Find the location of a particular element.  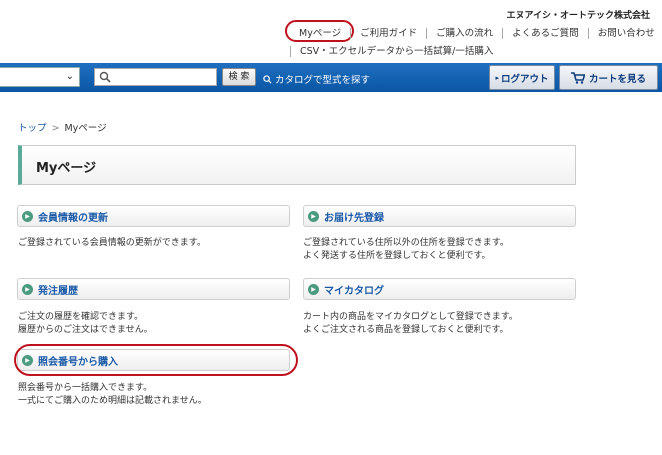

card-description: 照会番号から一括購入できます。 一式にてご購入のため明細は記載されません。 is located at coordinates (112, 395).